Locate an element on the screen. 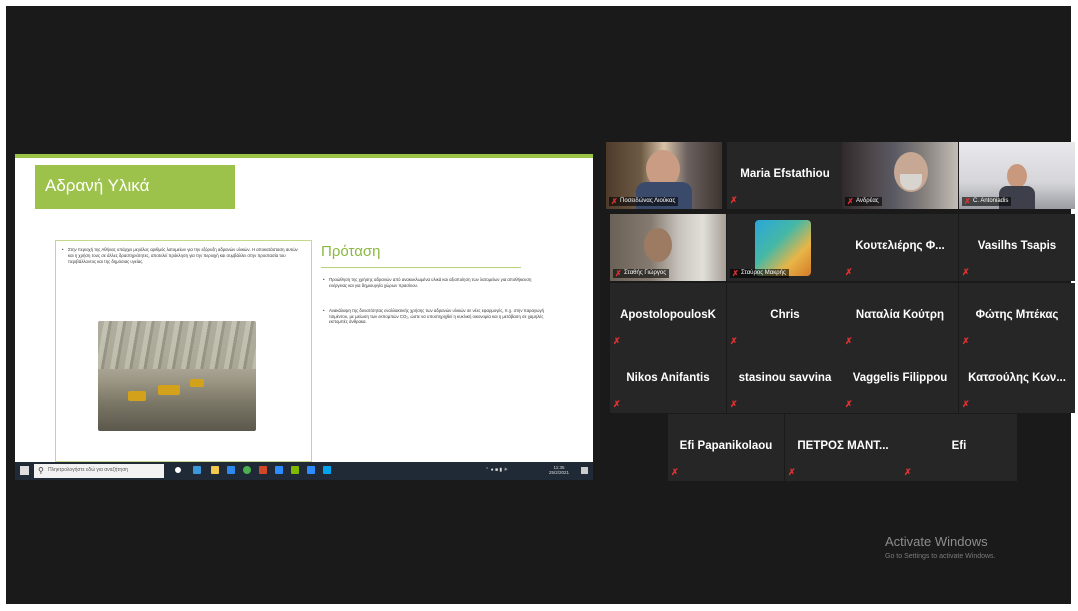 This screenshot has height=611, width=1078. participant-tile: Maria Efstathiou ✗ is located at coordinates (785, 175).